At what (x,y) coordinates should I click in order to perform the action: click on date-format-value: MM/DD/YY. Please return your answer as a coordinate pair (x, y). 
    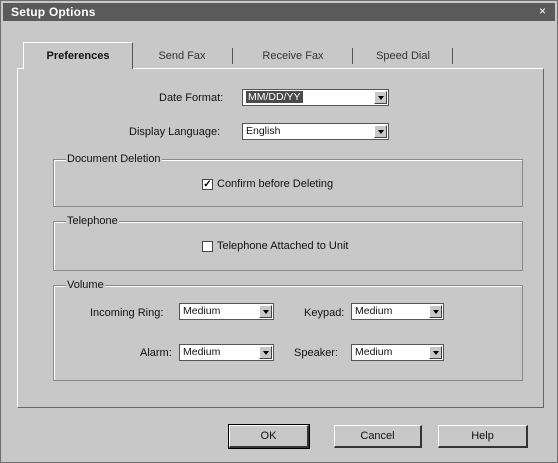
    Looking at the image, I should click on (274, 97).